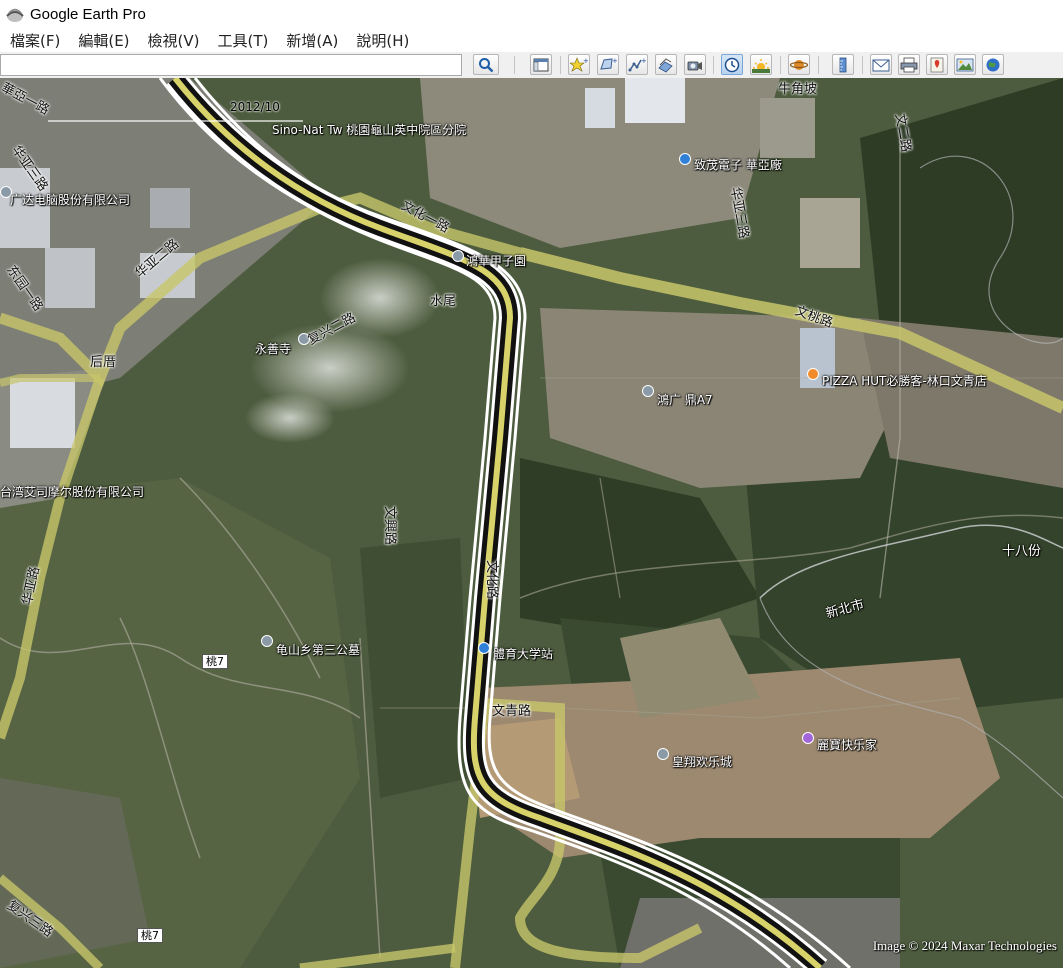  Describe the element at coordinates (702, 761) in the screenshot. I see `poi-label: 皇翔欢乐城` at that location.